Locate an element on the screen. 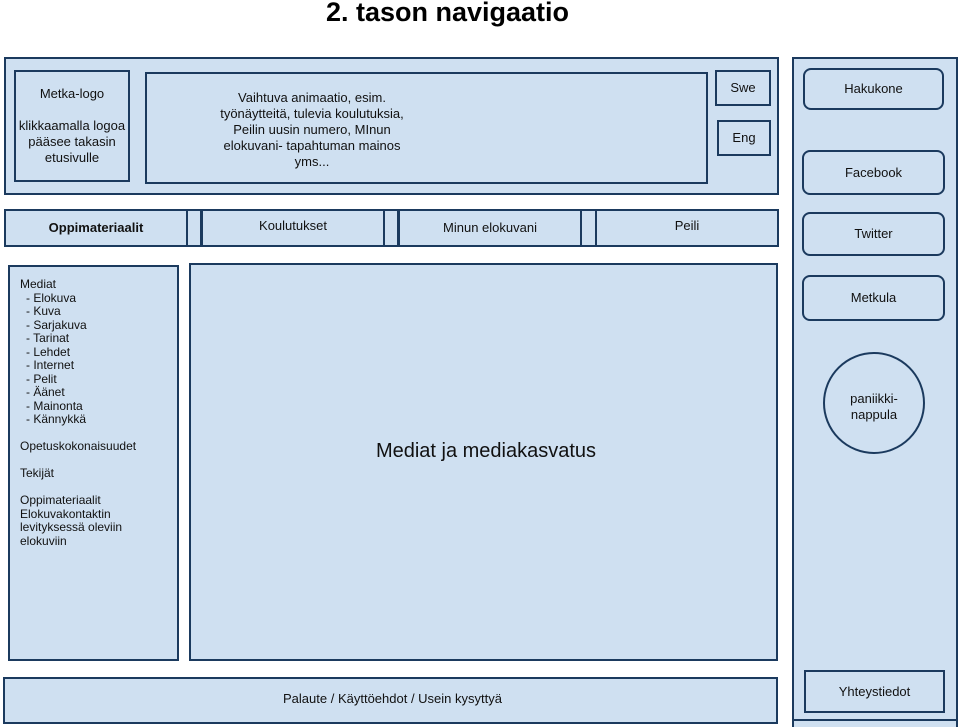 The width and height of the screenshot is (960, 727). twitter-button: Twitter is located at coordinates (873, 234).